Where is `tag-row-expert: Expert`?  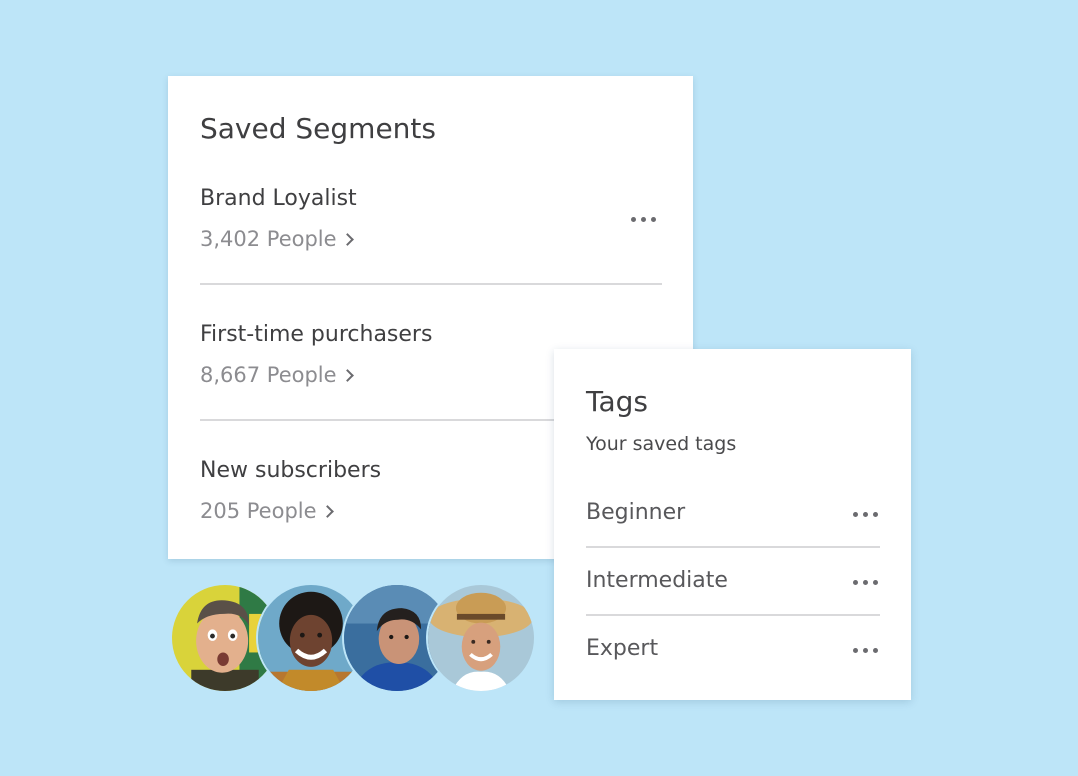 tag-row-expert: Expert is located at coordinates (733, 670).